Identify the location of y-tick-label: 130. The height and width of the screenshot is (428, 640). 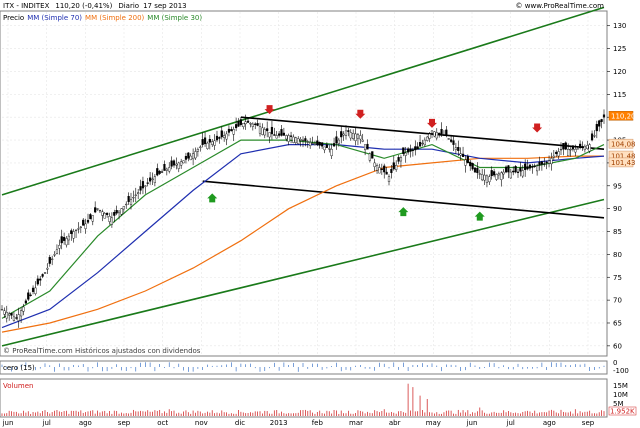
(619, 26).